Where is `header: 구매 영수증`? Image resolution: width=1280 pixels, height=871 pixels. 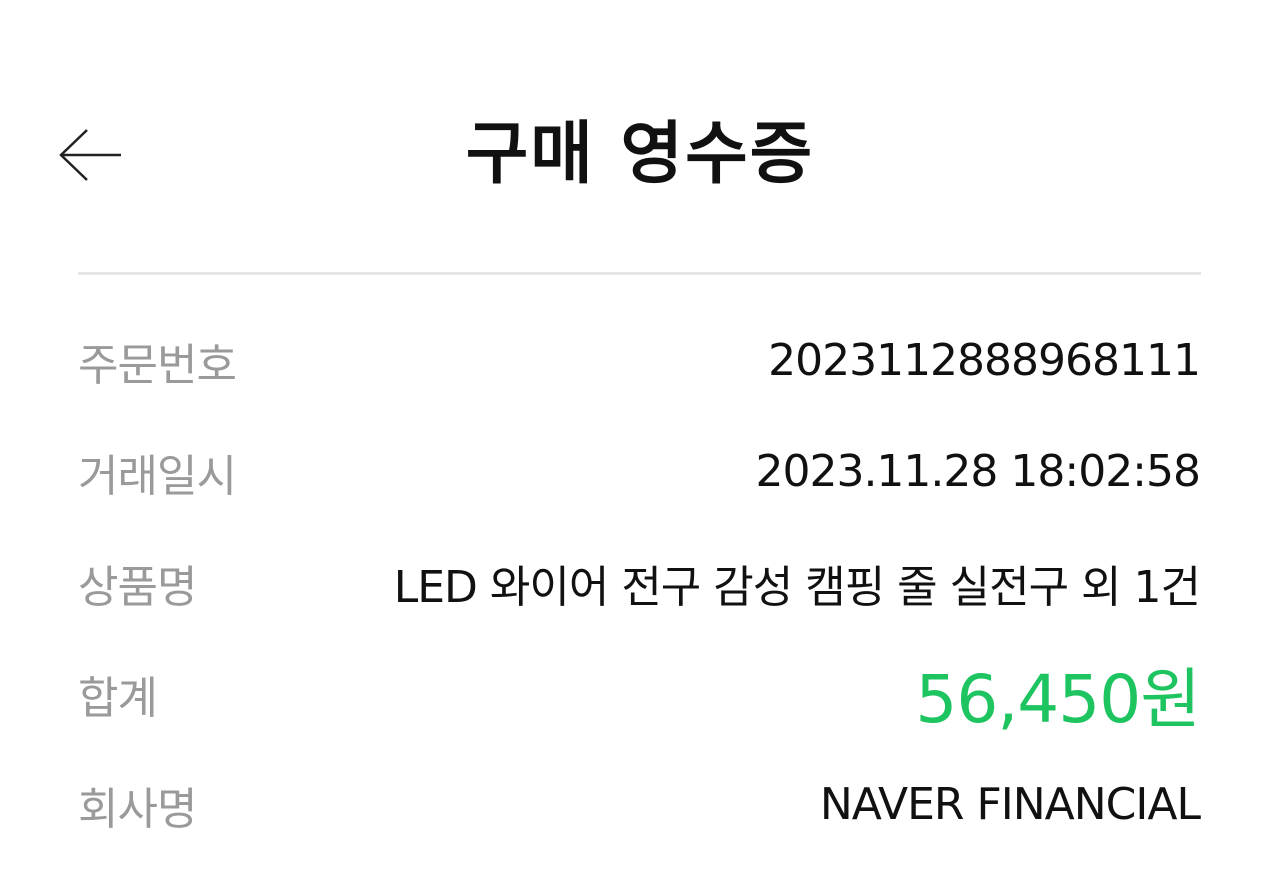
header: 구매 영수증 is located at coordinates (640, 155).